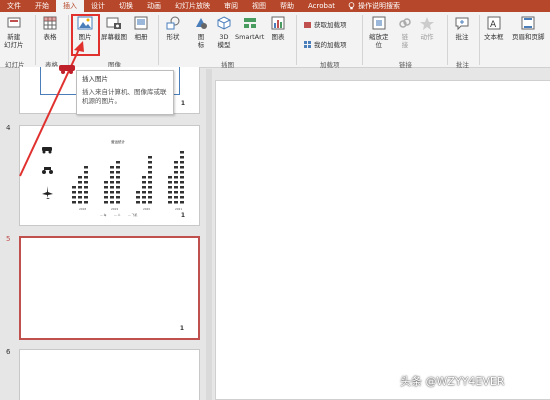  What do you see at coordinates (307, 44) in the screenshot?
I see `addins-icon` at bounding box center [307, 44].